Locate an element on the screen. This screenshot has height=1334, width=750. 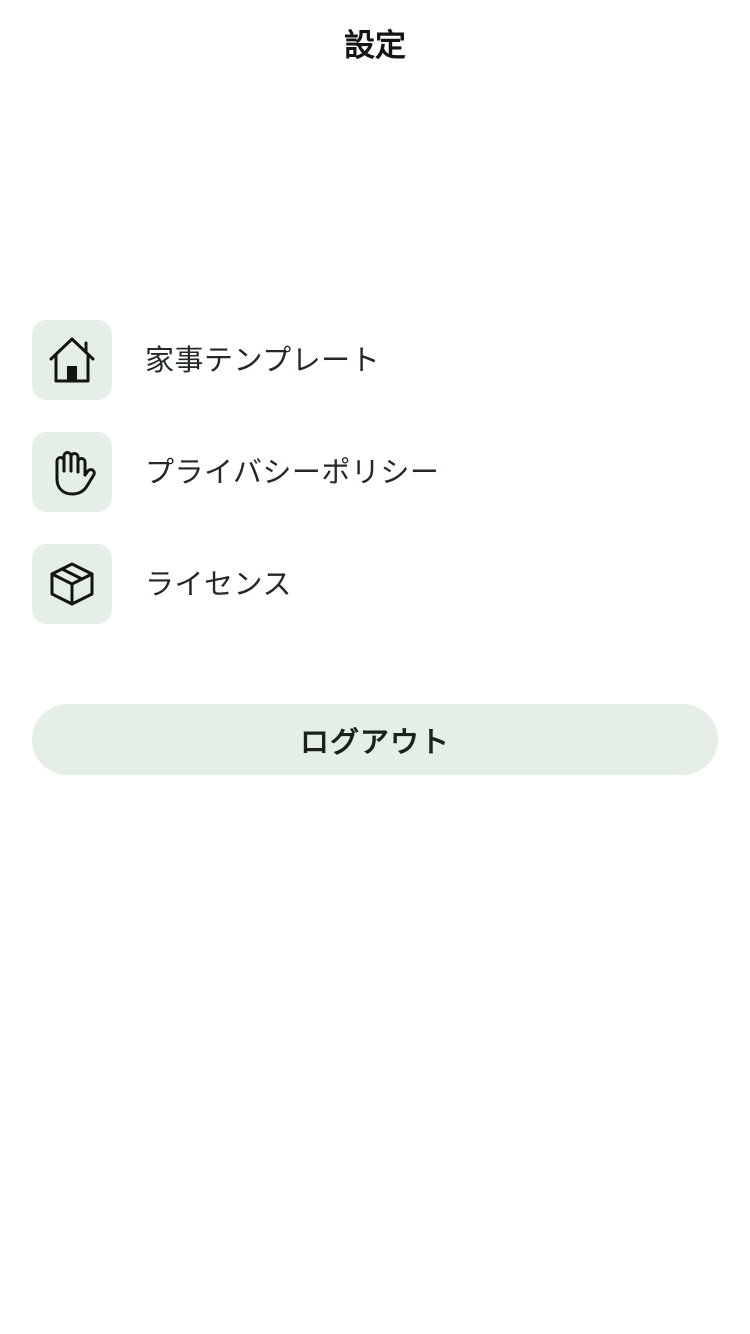
package-icon is located at coordinates (72, 584).